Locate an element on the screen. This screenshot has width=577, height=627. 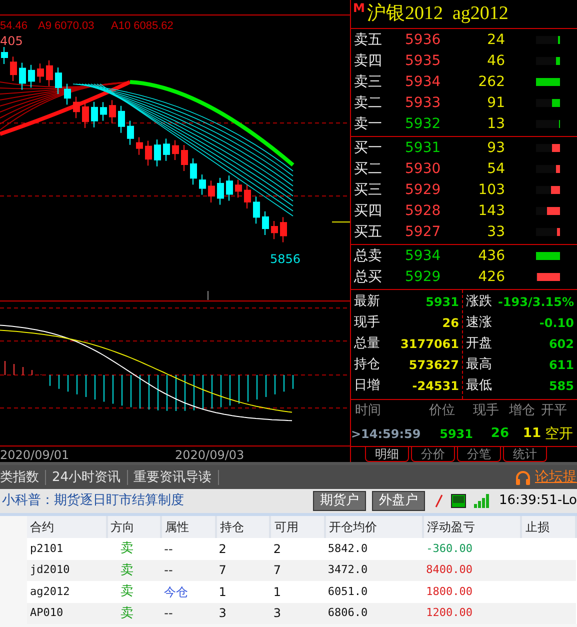
stat-label: 总量 is located at coordinates (367, 344).